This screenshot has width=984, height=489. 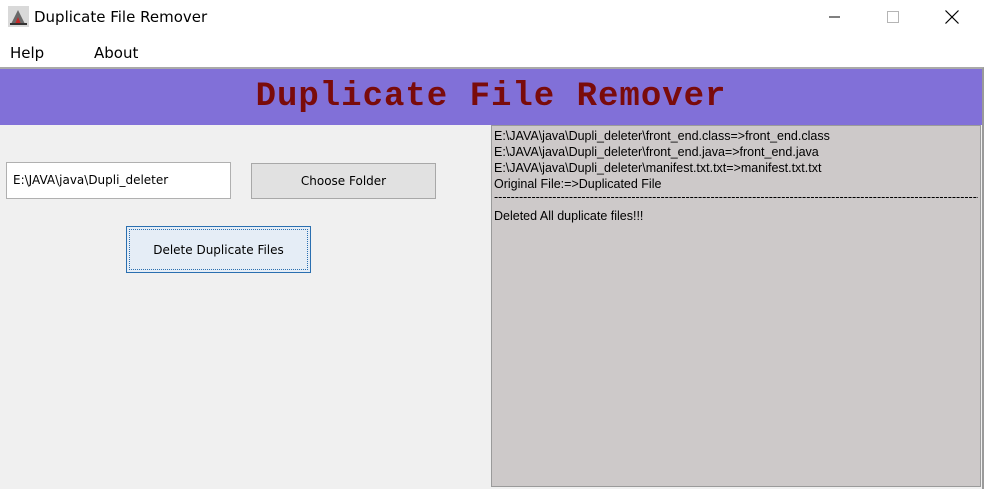 What do you see at coordinates (492, 16) in the screenshot?
I see `title-bar: Duplicate File Remover` at bounding box center [492, 16].